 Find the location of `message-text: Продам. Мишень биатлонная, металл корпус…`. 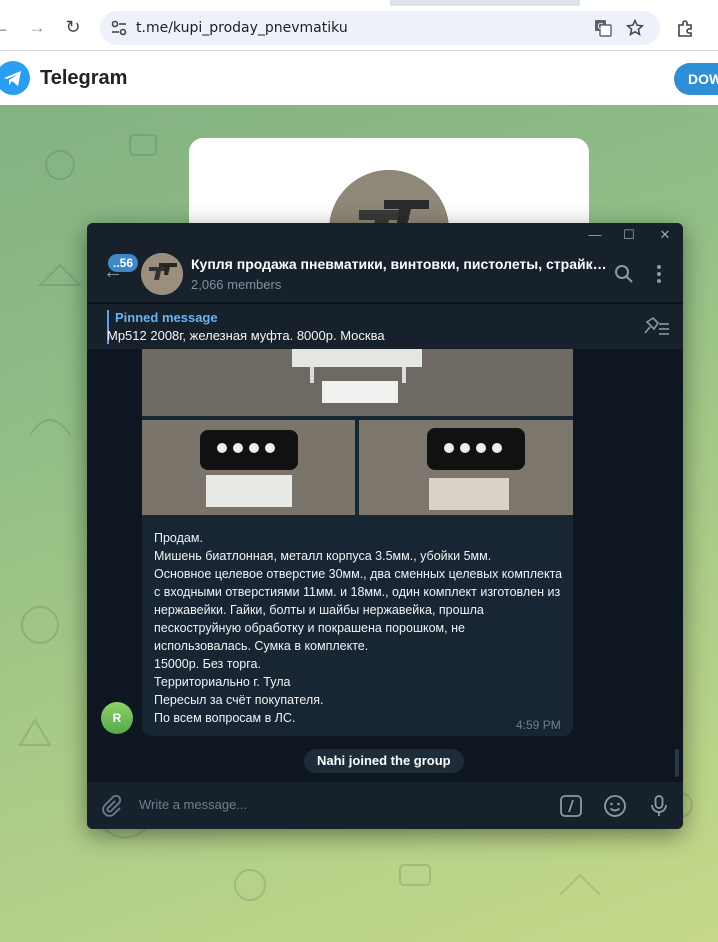

message-text: Продам. Мишень биатлонная, металл корпус… is located at coordinates (358, 628).